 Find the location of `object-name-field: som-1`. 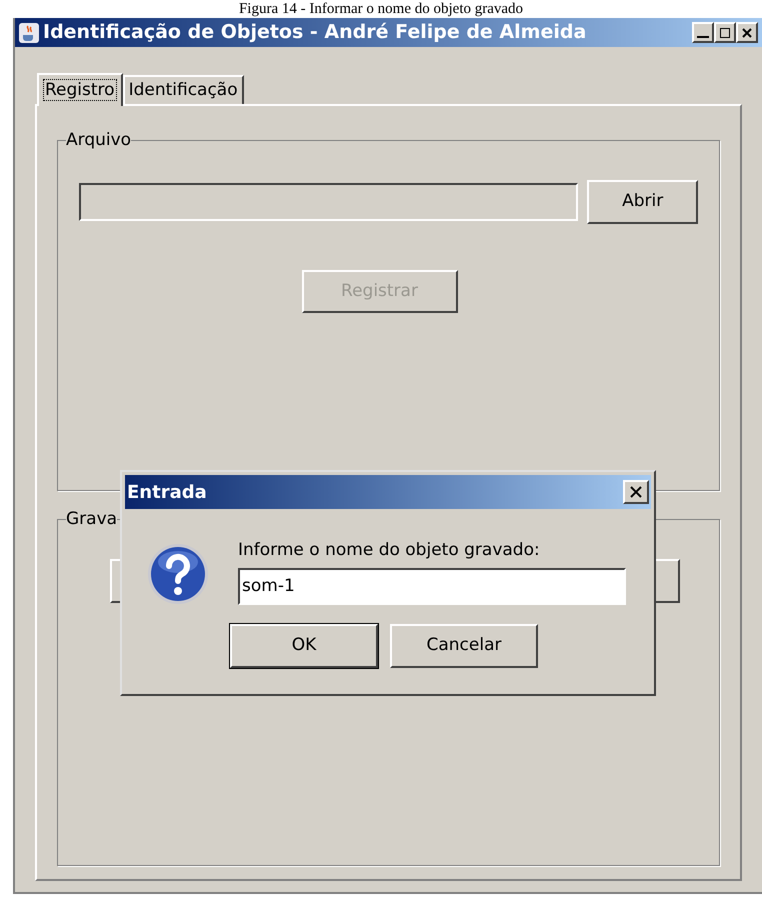

object-name-field: som-1 is located at coordinates (432, 586).